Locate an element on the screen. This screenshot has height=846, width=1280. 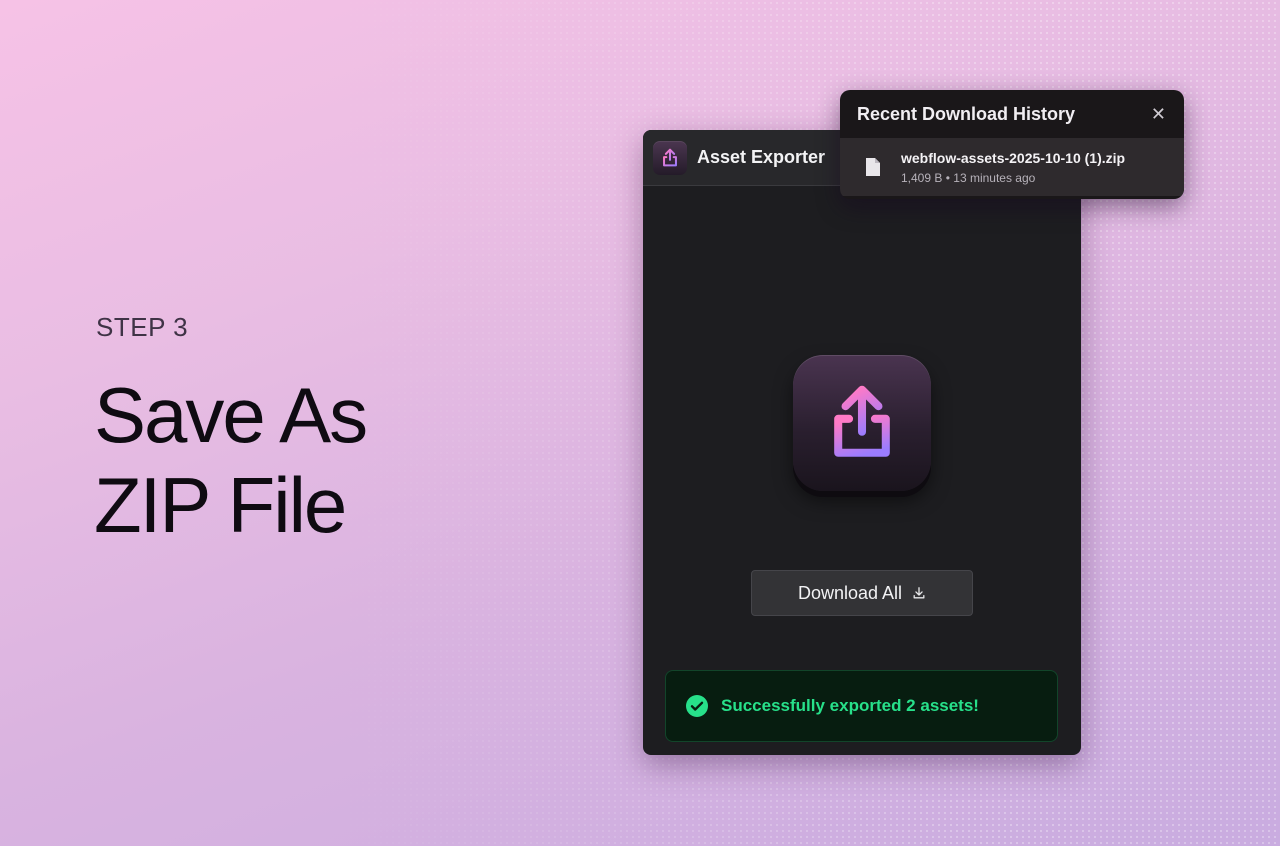
file-meta: 1,409 B • 13 minutes ago is located at coordinates (1013, 178).